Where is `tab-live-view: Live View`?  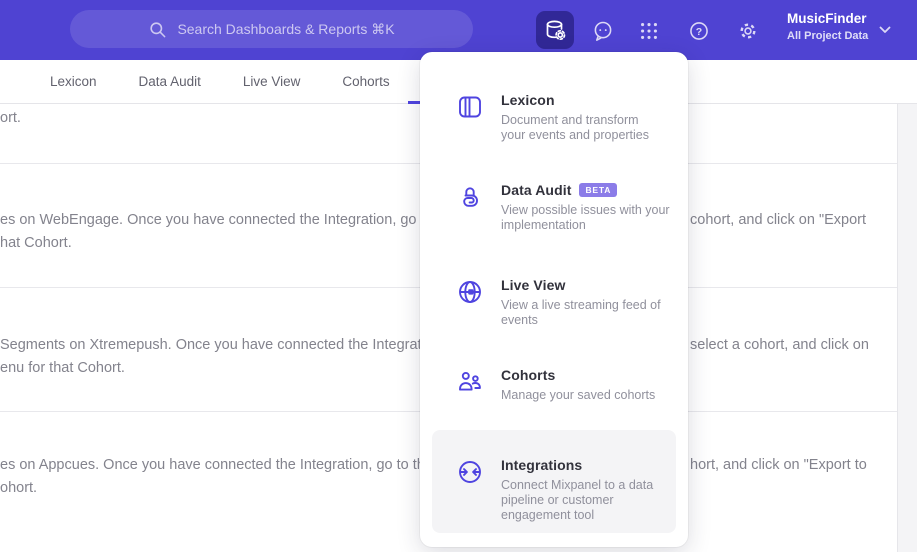
tab-live-view: Live View is located at coordinates (272, 81).